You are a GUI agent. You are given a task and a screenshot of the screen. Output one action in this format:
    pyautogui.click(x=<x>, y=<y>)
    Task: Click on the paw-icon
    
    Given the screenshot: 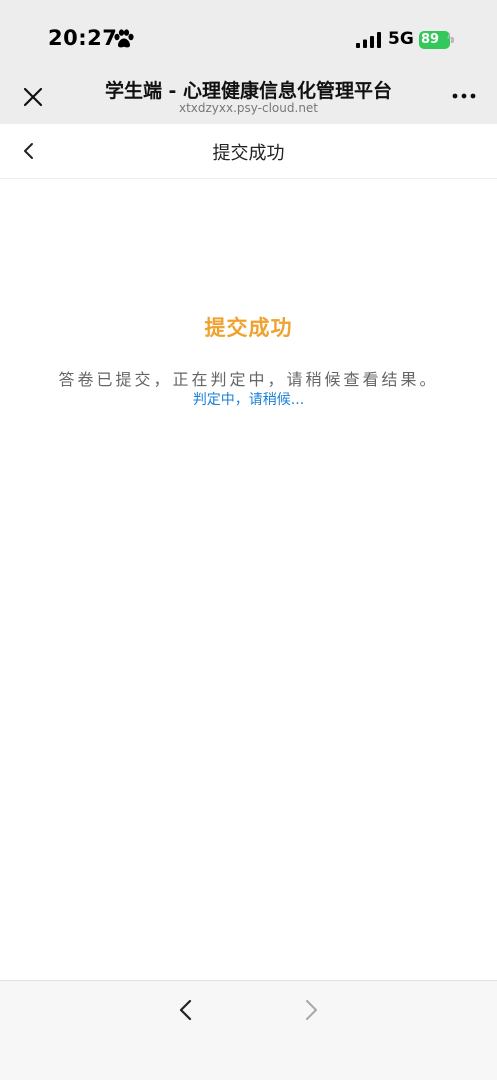 What is the action you would take?
    pyautogui.click(x=124, y=38)
    